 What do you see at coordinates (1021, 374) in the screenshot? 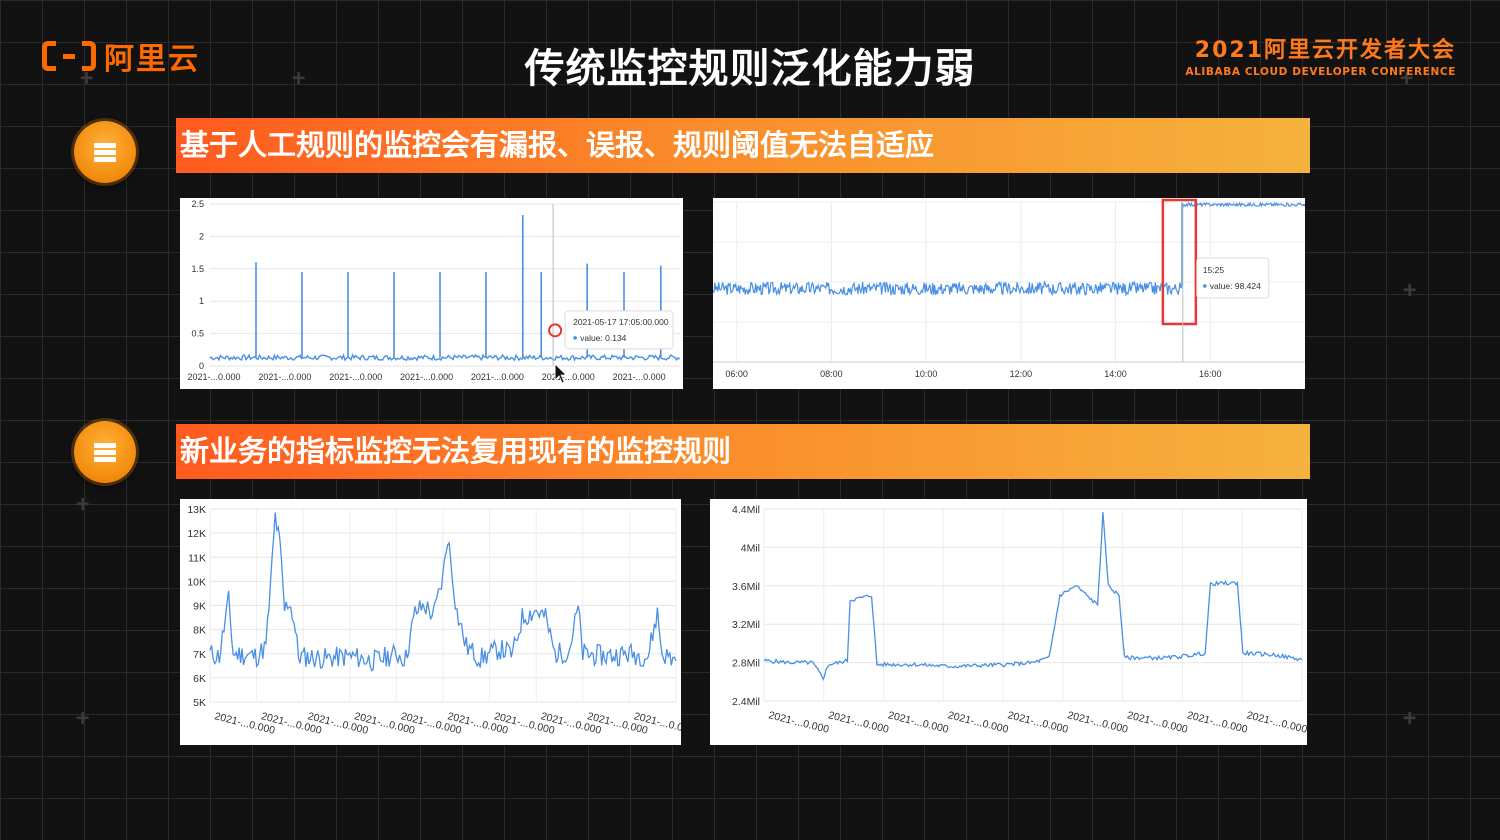
I see `x-tick-label: 12:00` at bounding box center [1021, 374].